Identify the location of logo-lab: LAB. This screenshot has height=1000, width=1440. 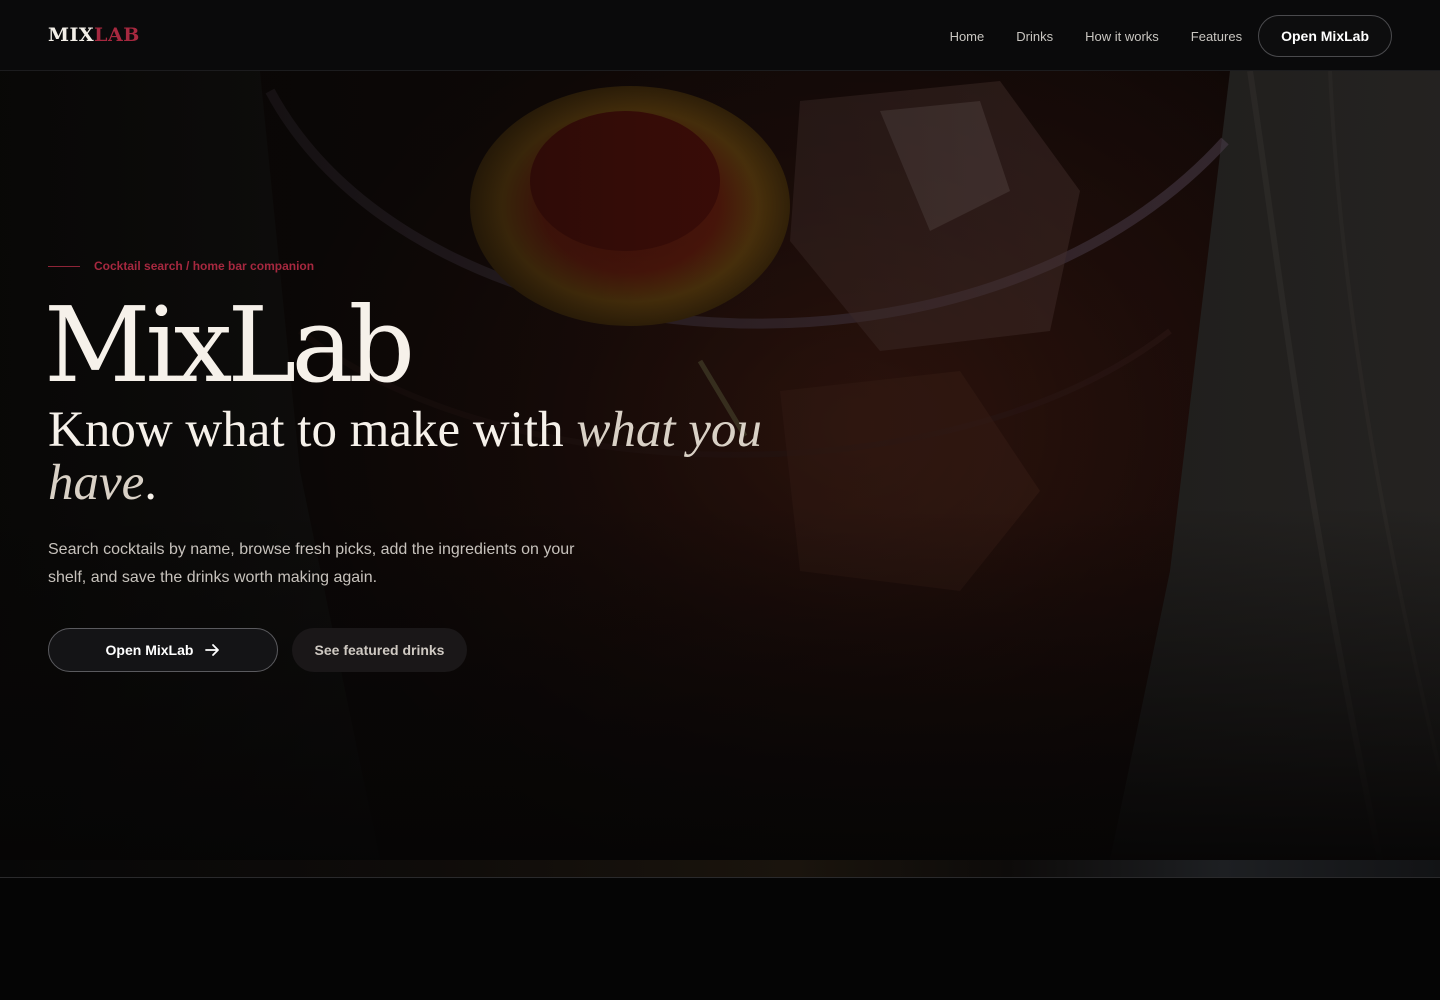
(117, 35).